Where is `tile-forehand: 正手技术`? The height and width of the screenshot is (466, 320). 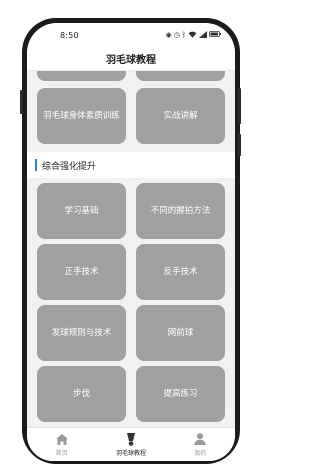 tile-forehand: 正手技术 is located at coordinates (81, 272).